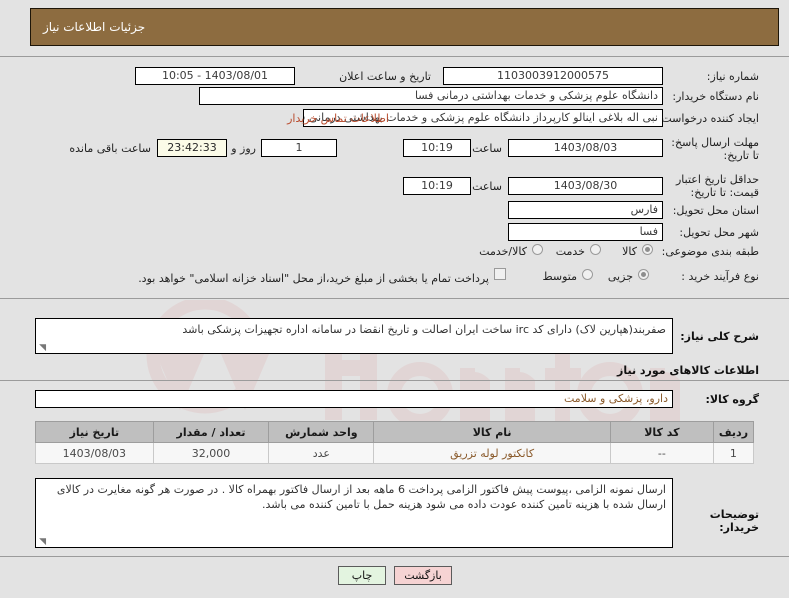 This screenshot has width=789, height=598. What do you see at coordinates (715, 210) in the screenshot?
I see `province-label: استان محل تحویل:` at bounding box center [715, 210].